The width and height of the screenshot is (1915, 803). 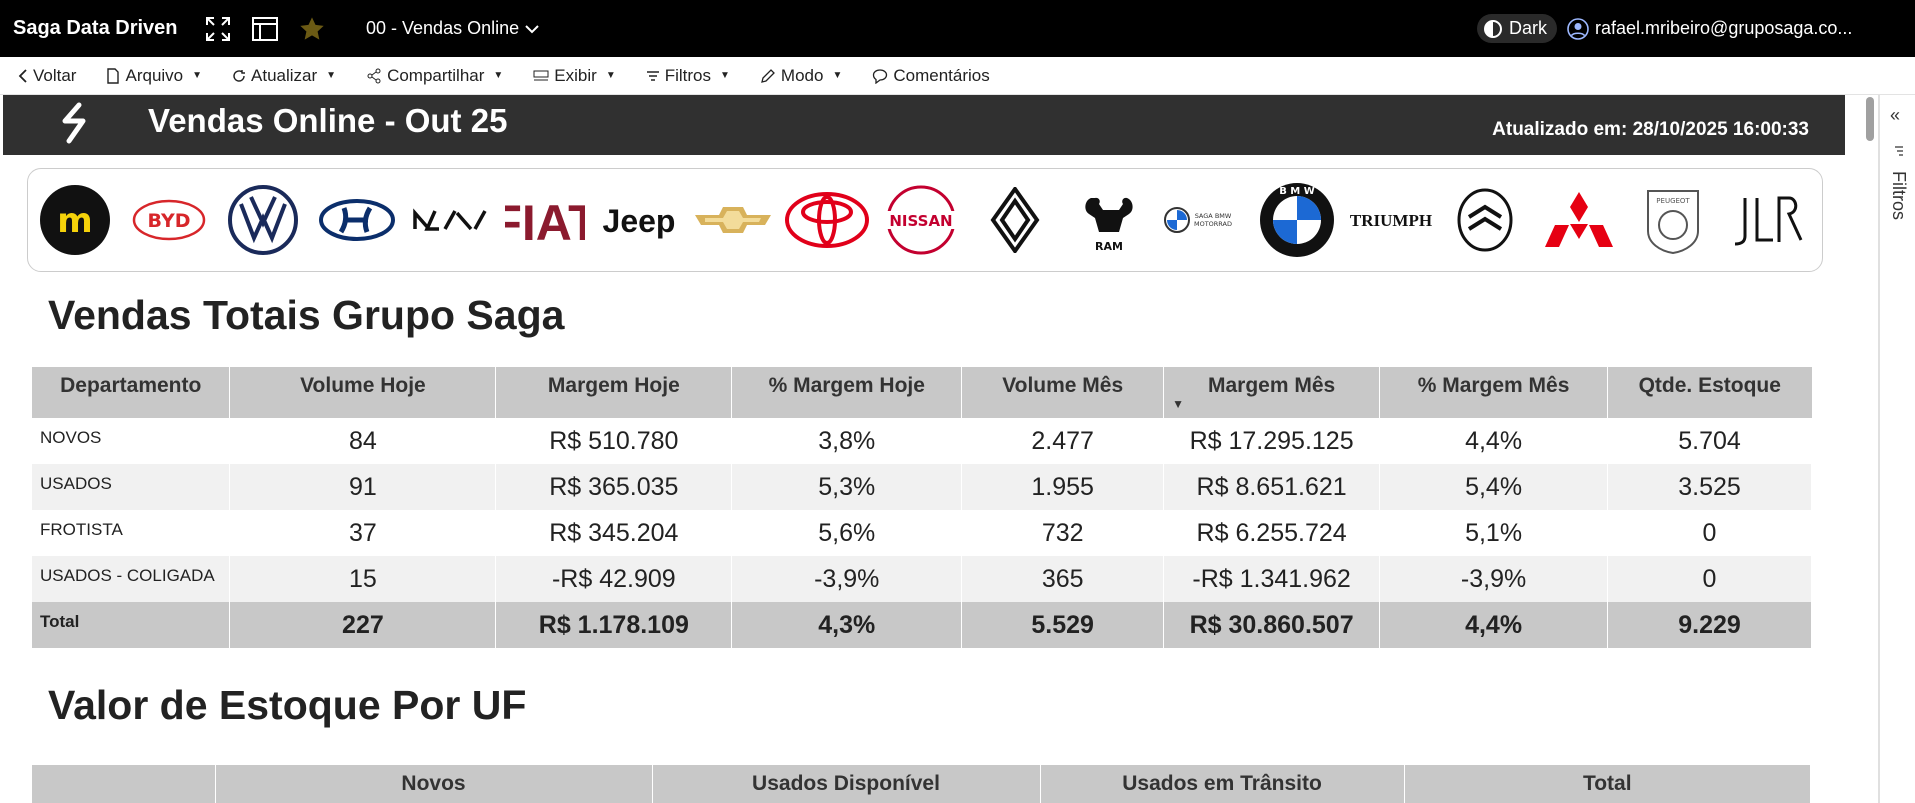 I want to click on saga-logo-icon, so click(x=74, y=123).